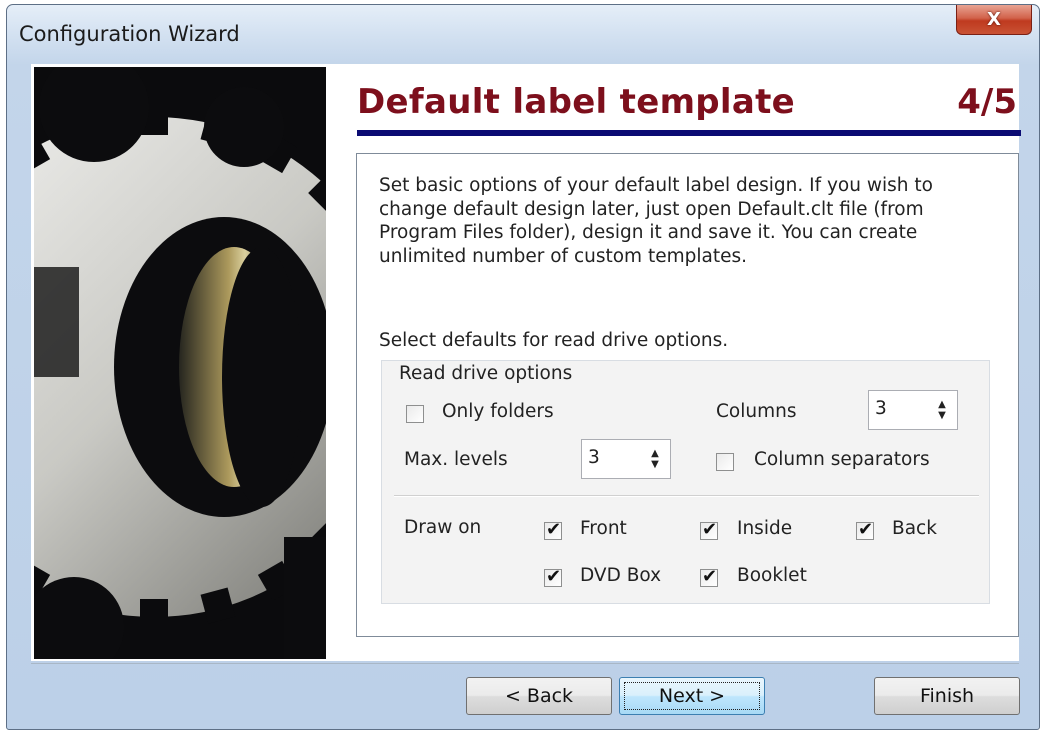 This screenshot has height=734, width=1044. I want to click on step-indicator: 4/5, so click(987, 102).